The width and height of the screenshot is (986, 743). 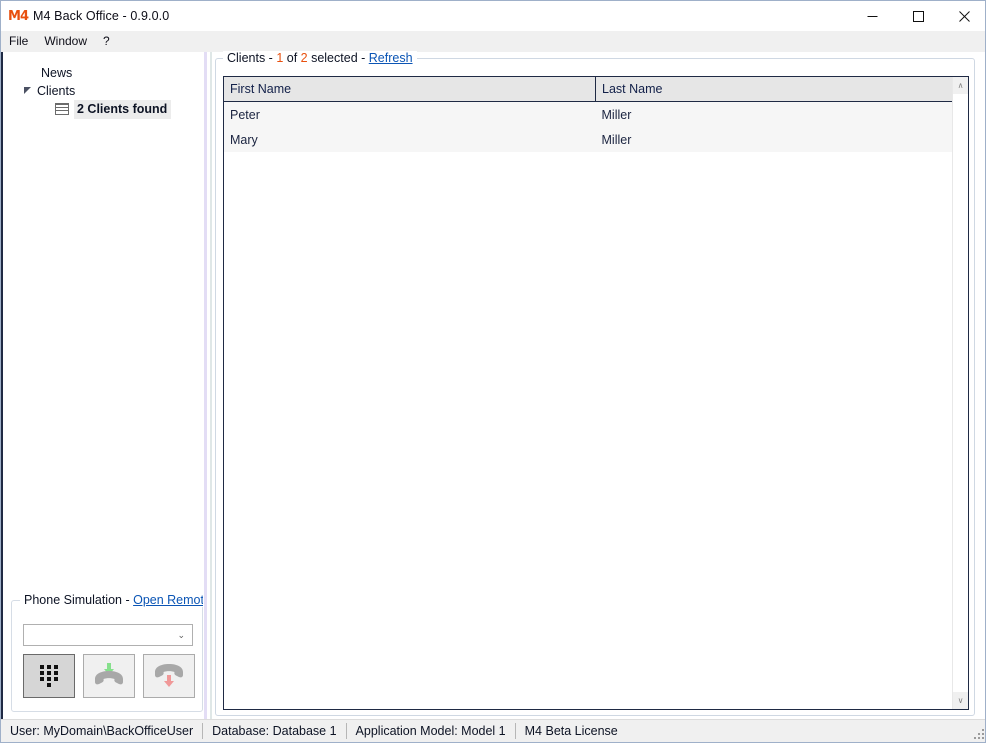 I want to click on dialpad-icon, so click(x=49, y=676).